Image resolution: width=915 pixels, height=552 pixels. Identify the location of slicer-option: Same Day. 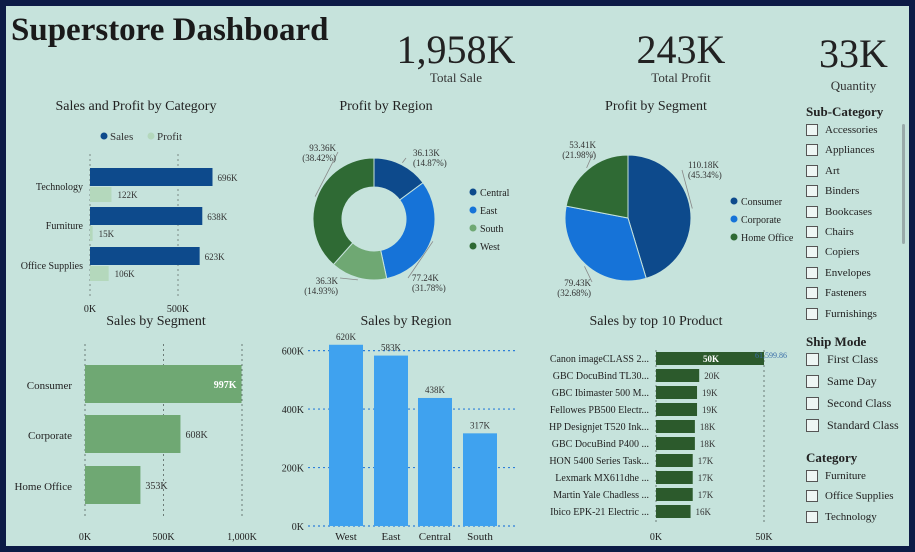
(841, 381).